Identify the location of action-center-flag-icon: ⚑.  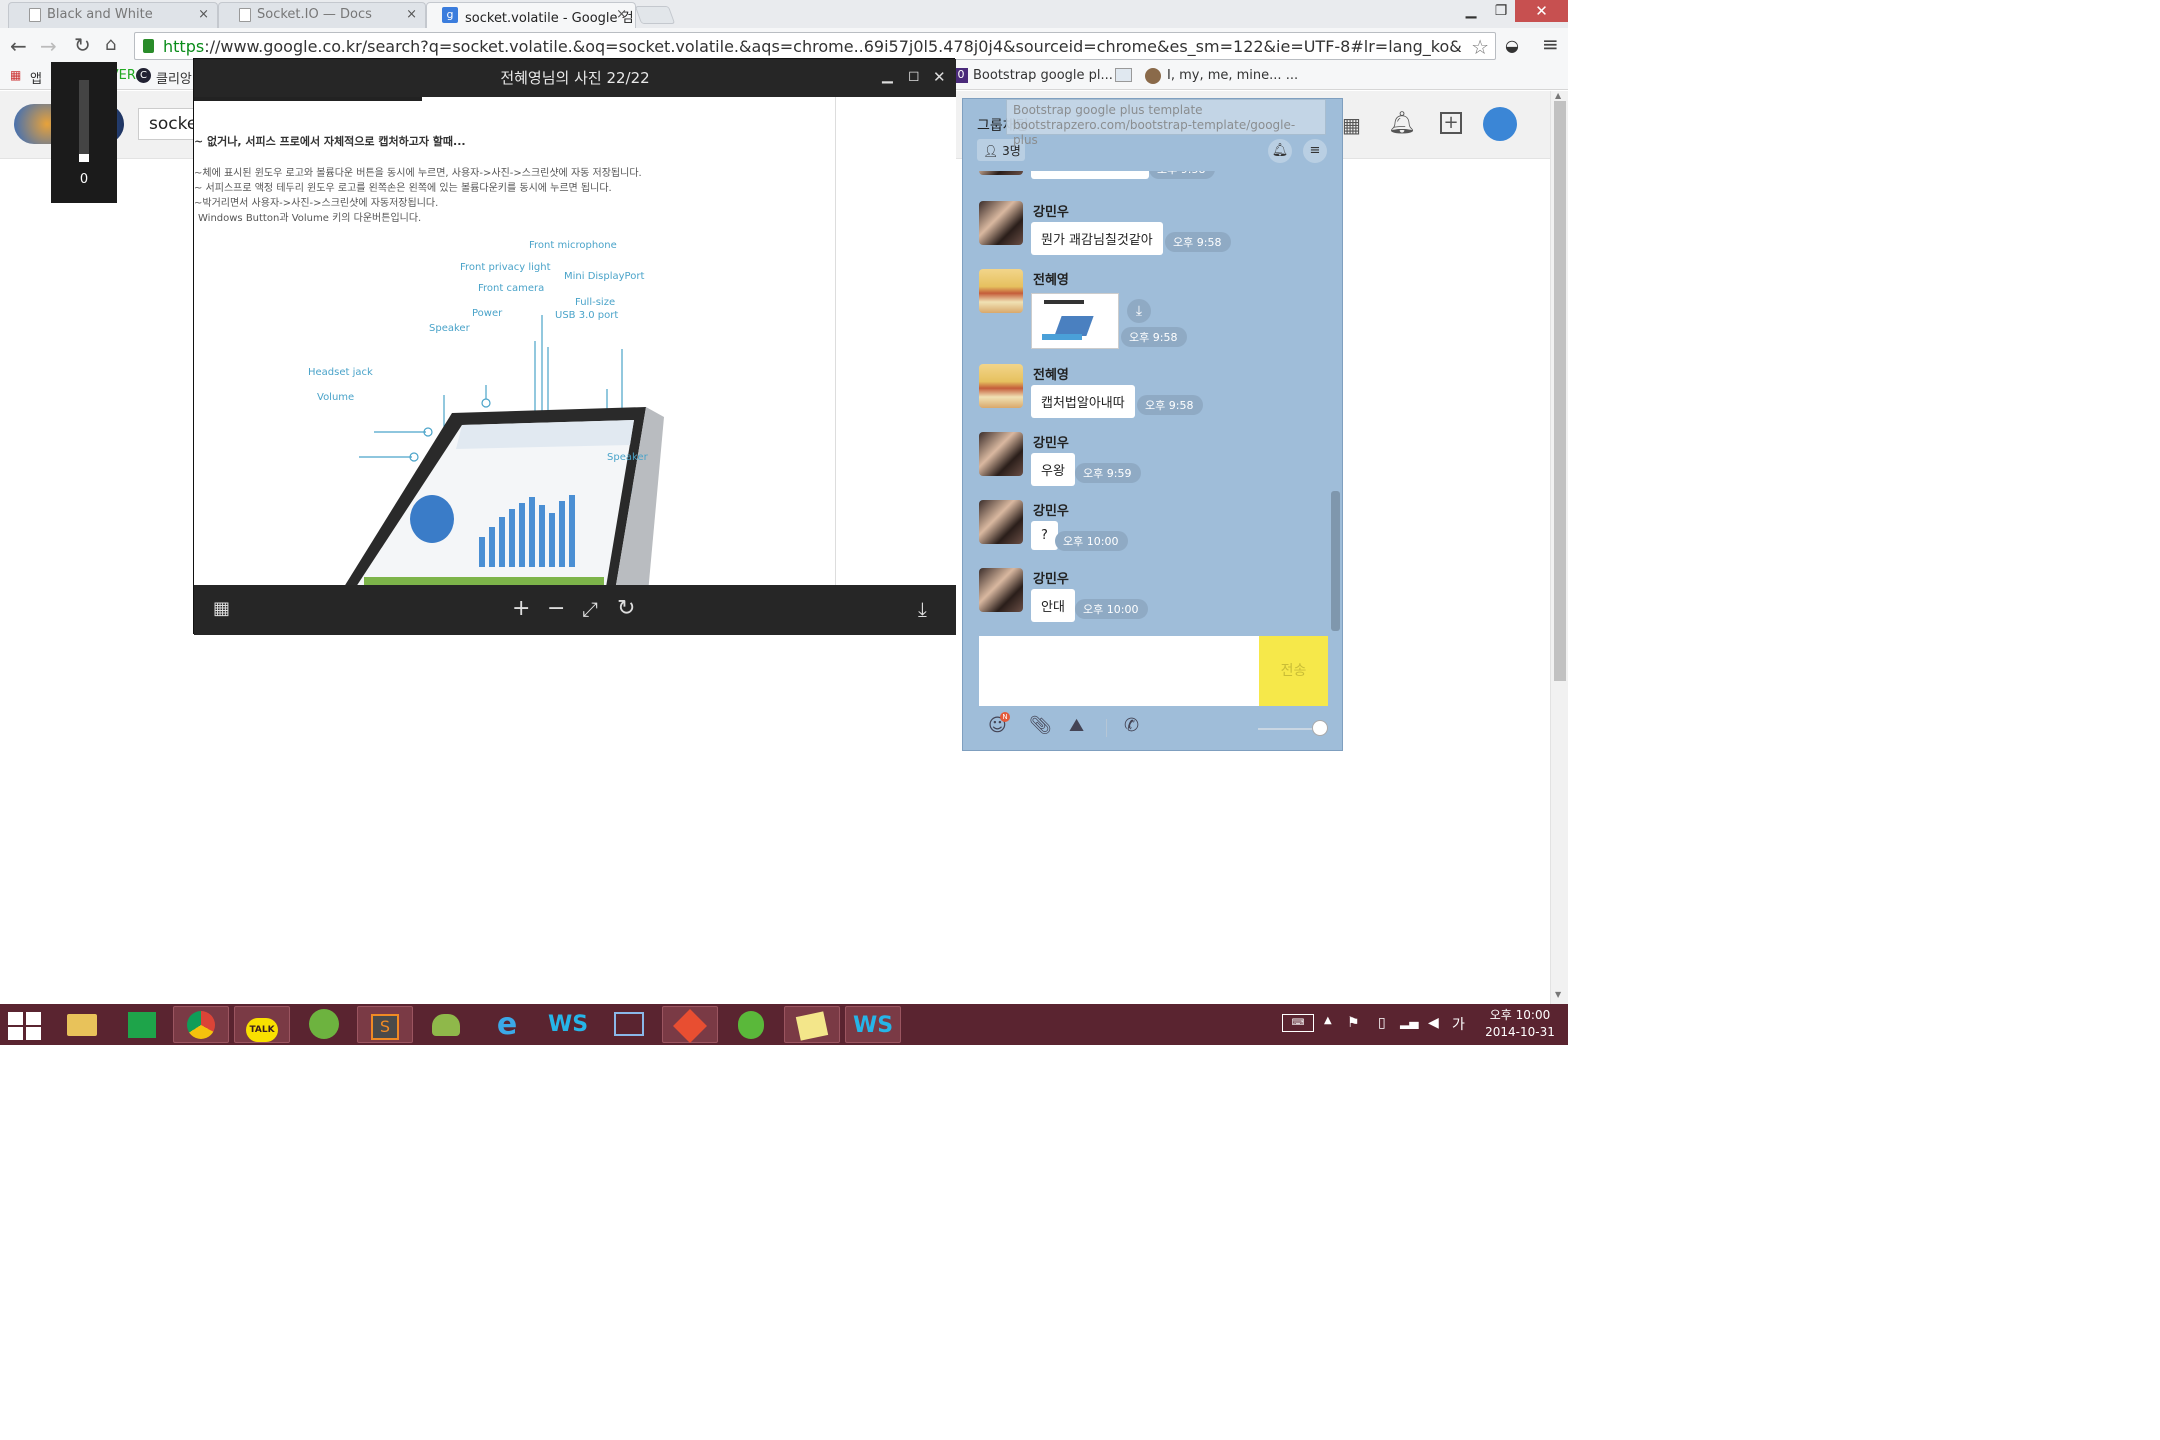
(1353, 1023).